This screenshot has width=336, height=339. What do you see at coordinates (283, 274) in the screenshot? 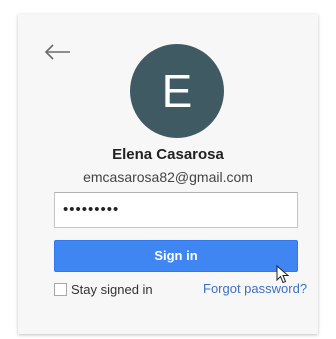
I see `mouse-pointer-icon` at bounding box center [283, 274].